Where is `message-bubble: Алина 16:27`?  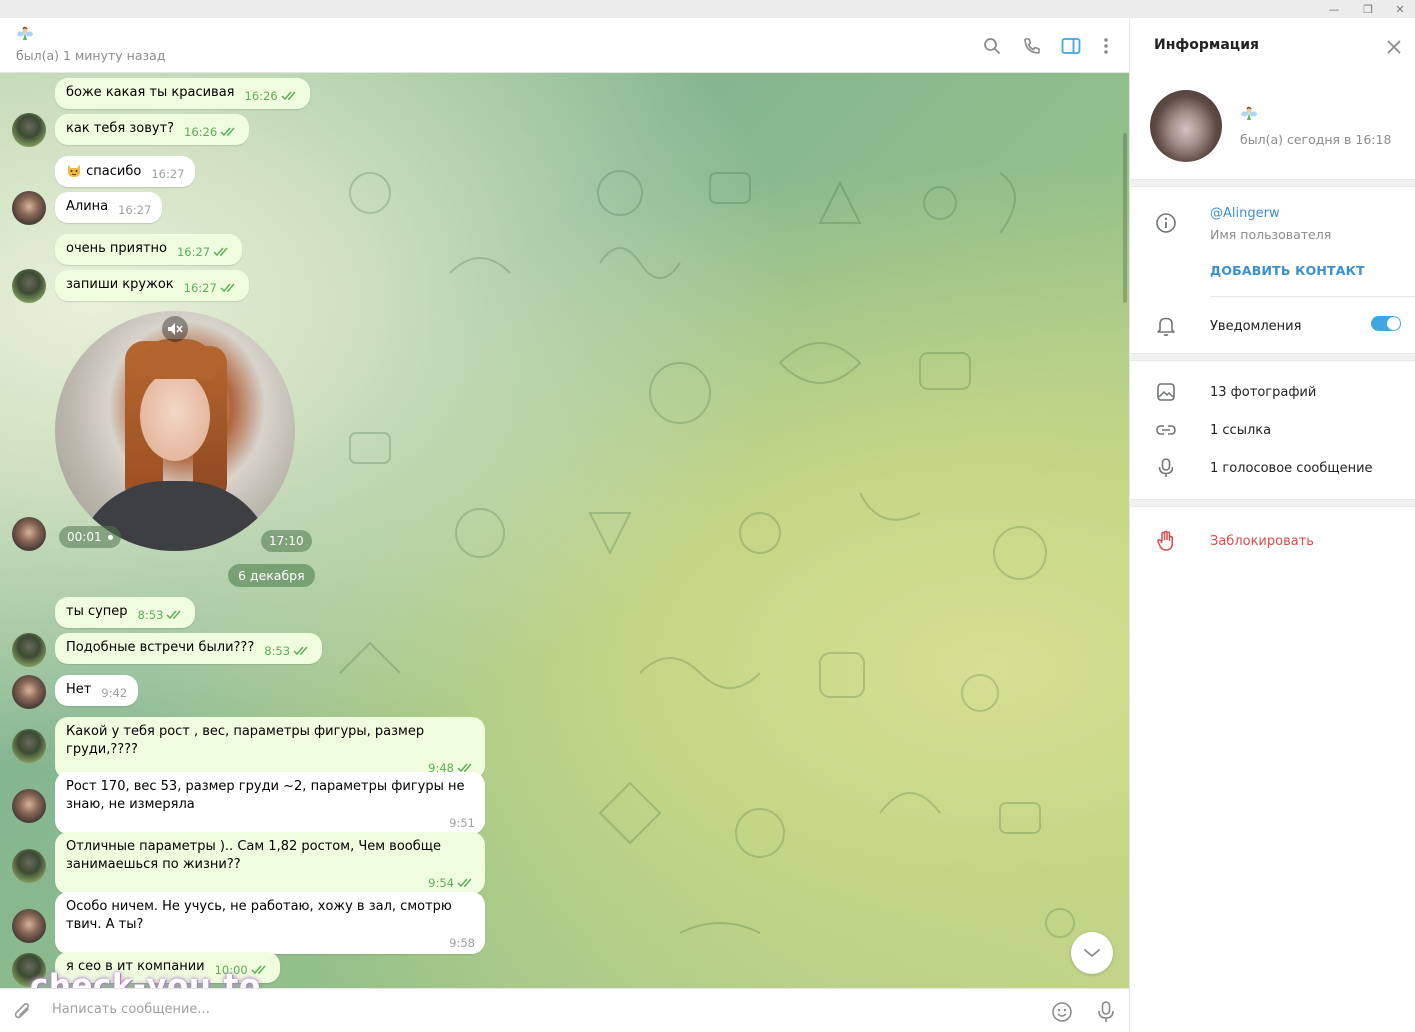 message-bubble: Алина 16:27 is located at coordinates (109, 207).